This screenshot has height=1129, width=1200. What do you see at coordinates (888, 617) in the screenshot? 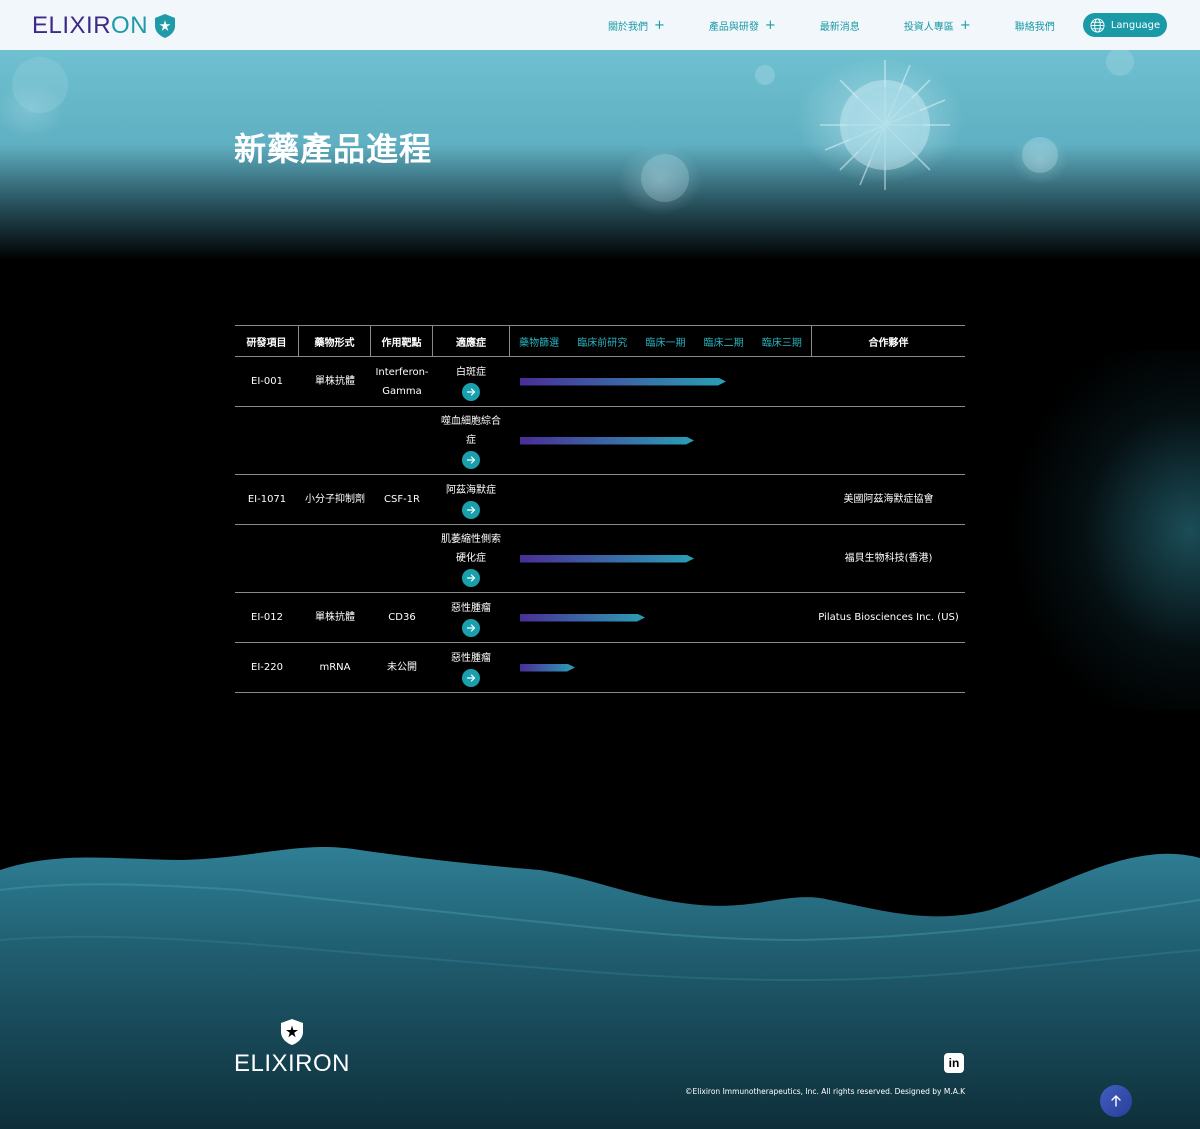
I see `cell-partner: Pilatus Biosciences Inc. (US)` at bounding box center [888, 617].